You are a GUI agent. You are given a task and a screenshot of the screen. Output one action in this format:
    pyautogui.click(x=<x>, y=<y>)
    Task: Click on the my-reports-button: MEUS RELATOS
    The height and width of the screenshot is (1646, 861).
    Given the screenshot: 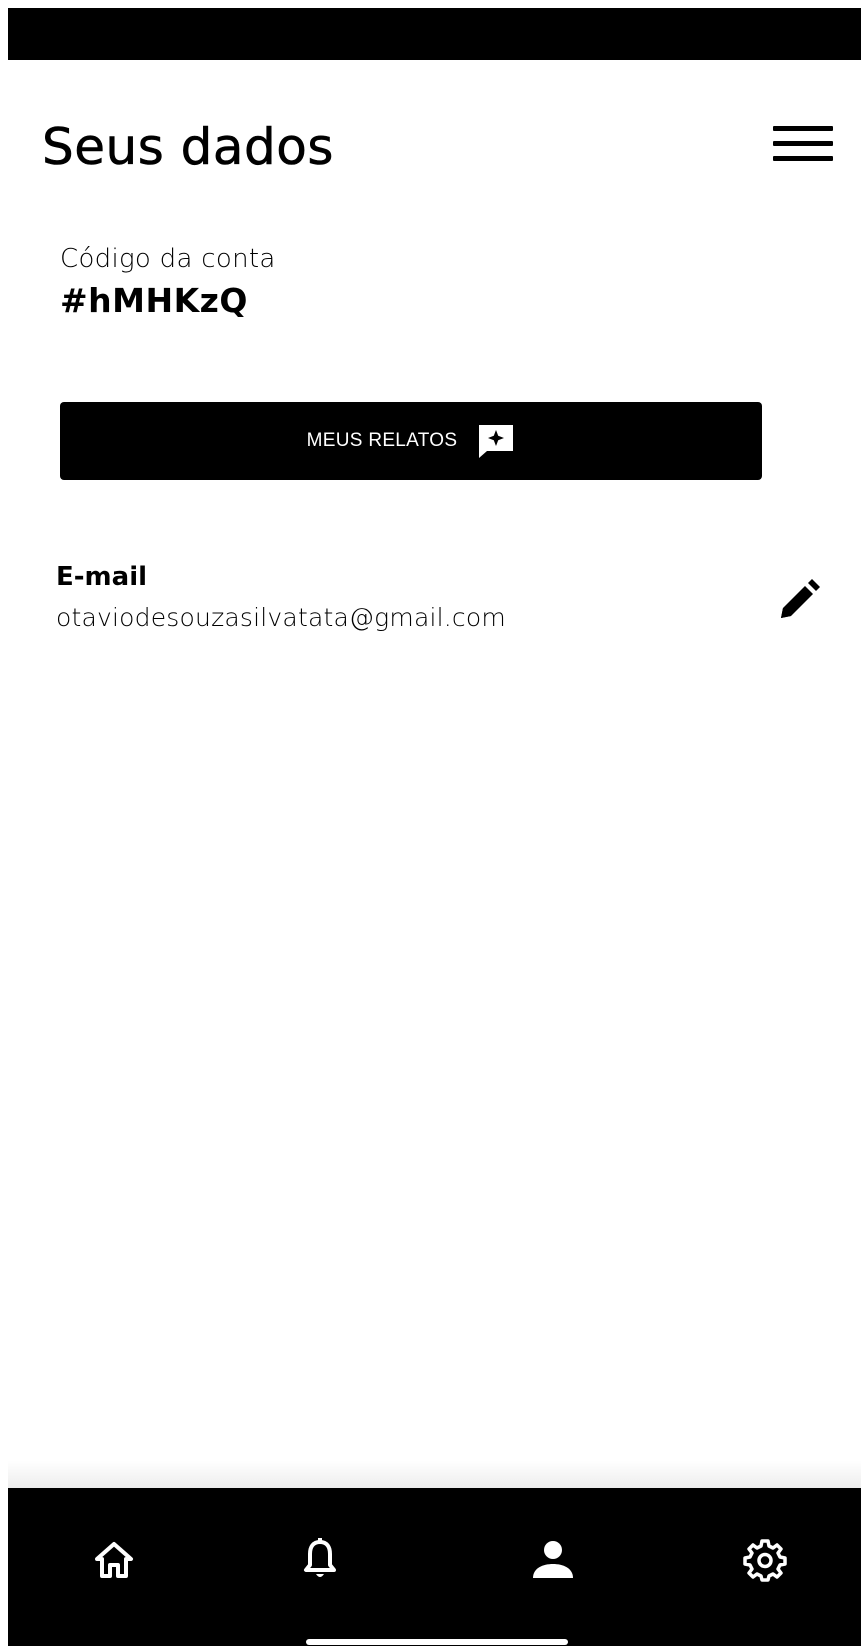 What is the action you would take?
    pyautogui.click(x=411, y=441)
    